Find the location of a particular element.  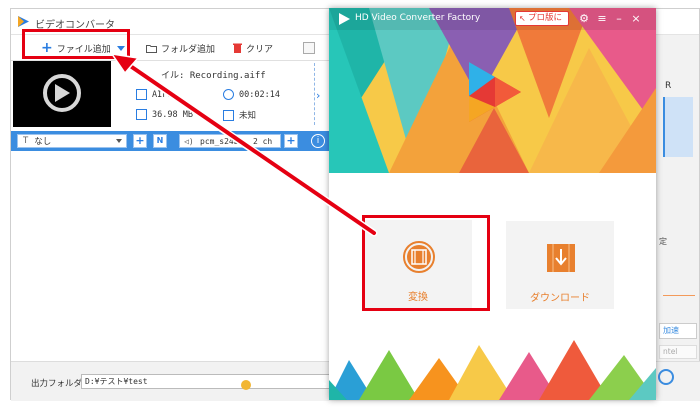

add-audio-button: + is located at coordinates (291, 141).